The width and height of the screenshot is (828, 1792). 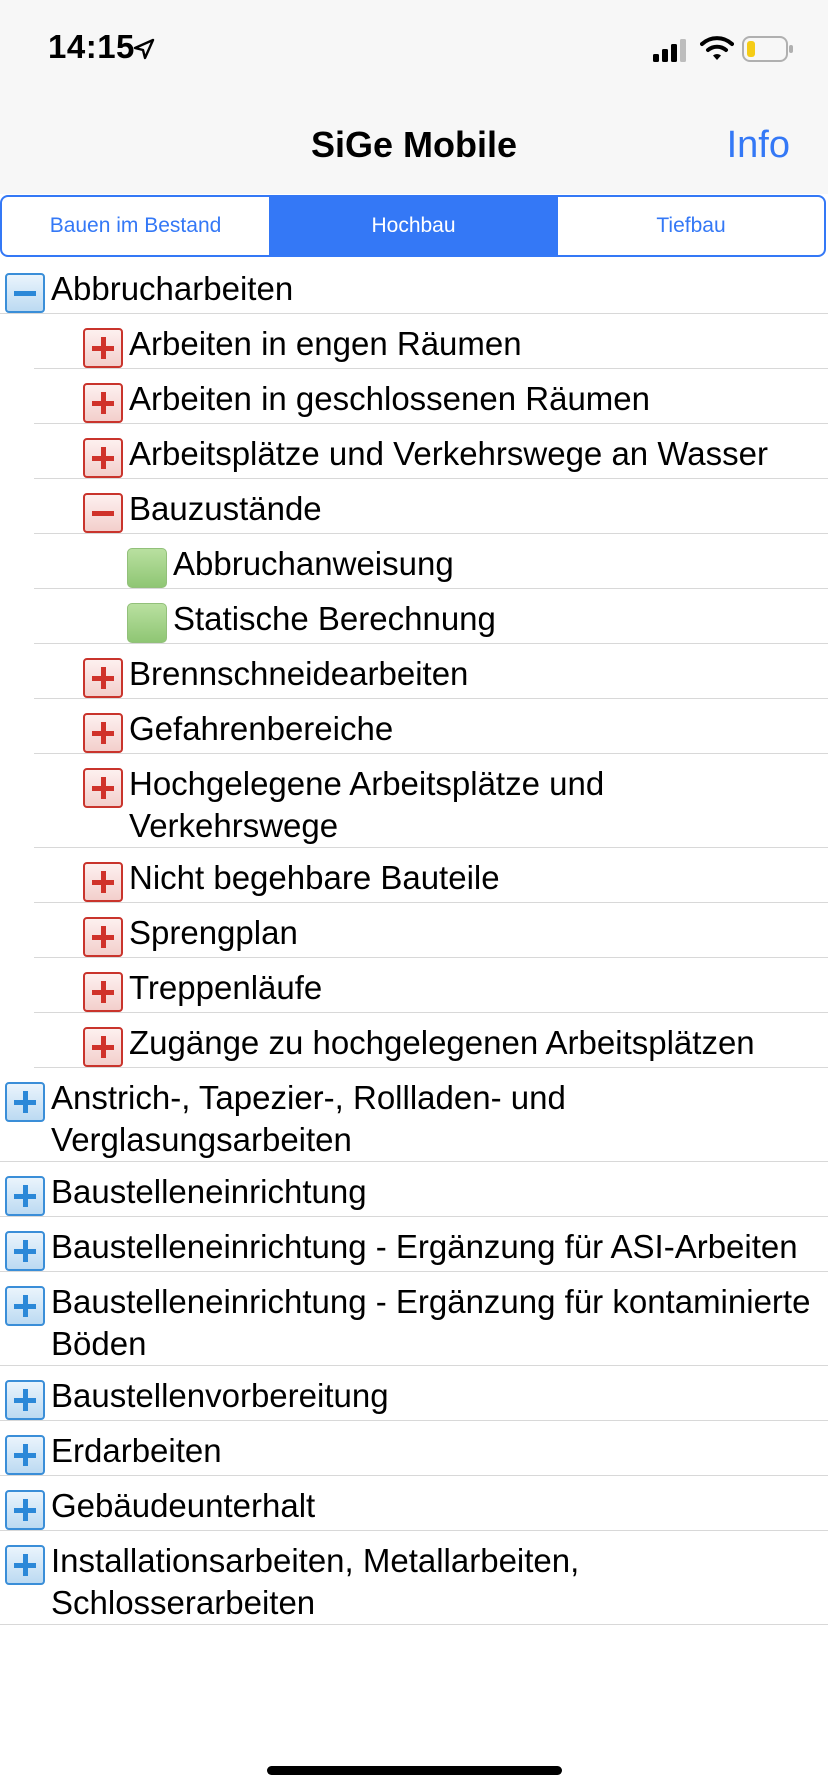 I want to click on tree-row: Arbeiten in engen Räumen, so click(x=431, y=341).